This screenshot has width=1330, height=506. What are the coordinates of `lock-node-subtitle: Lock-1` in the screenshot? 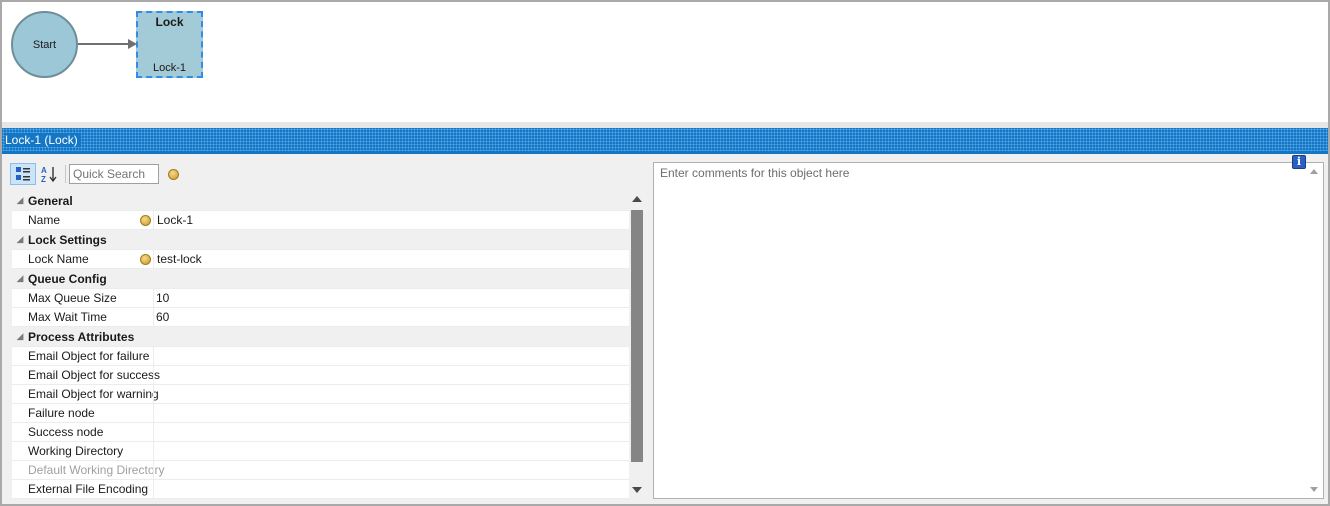 It's located at (169, 68).